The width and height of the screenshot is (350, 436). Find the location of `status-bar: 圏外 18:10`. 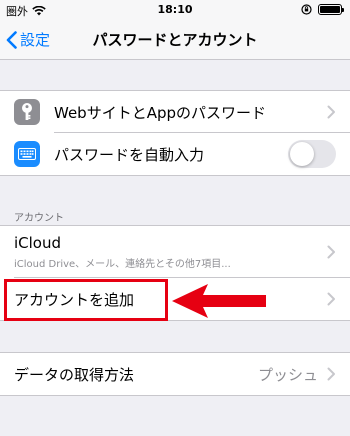

status-bar: 圏外 18:10 is located at coordinates (175, 10).